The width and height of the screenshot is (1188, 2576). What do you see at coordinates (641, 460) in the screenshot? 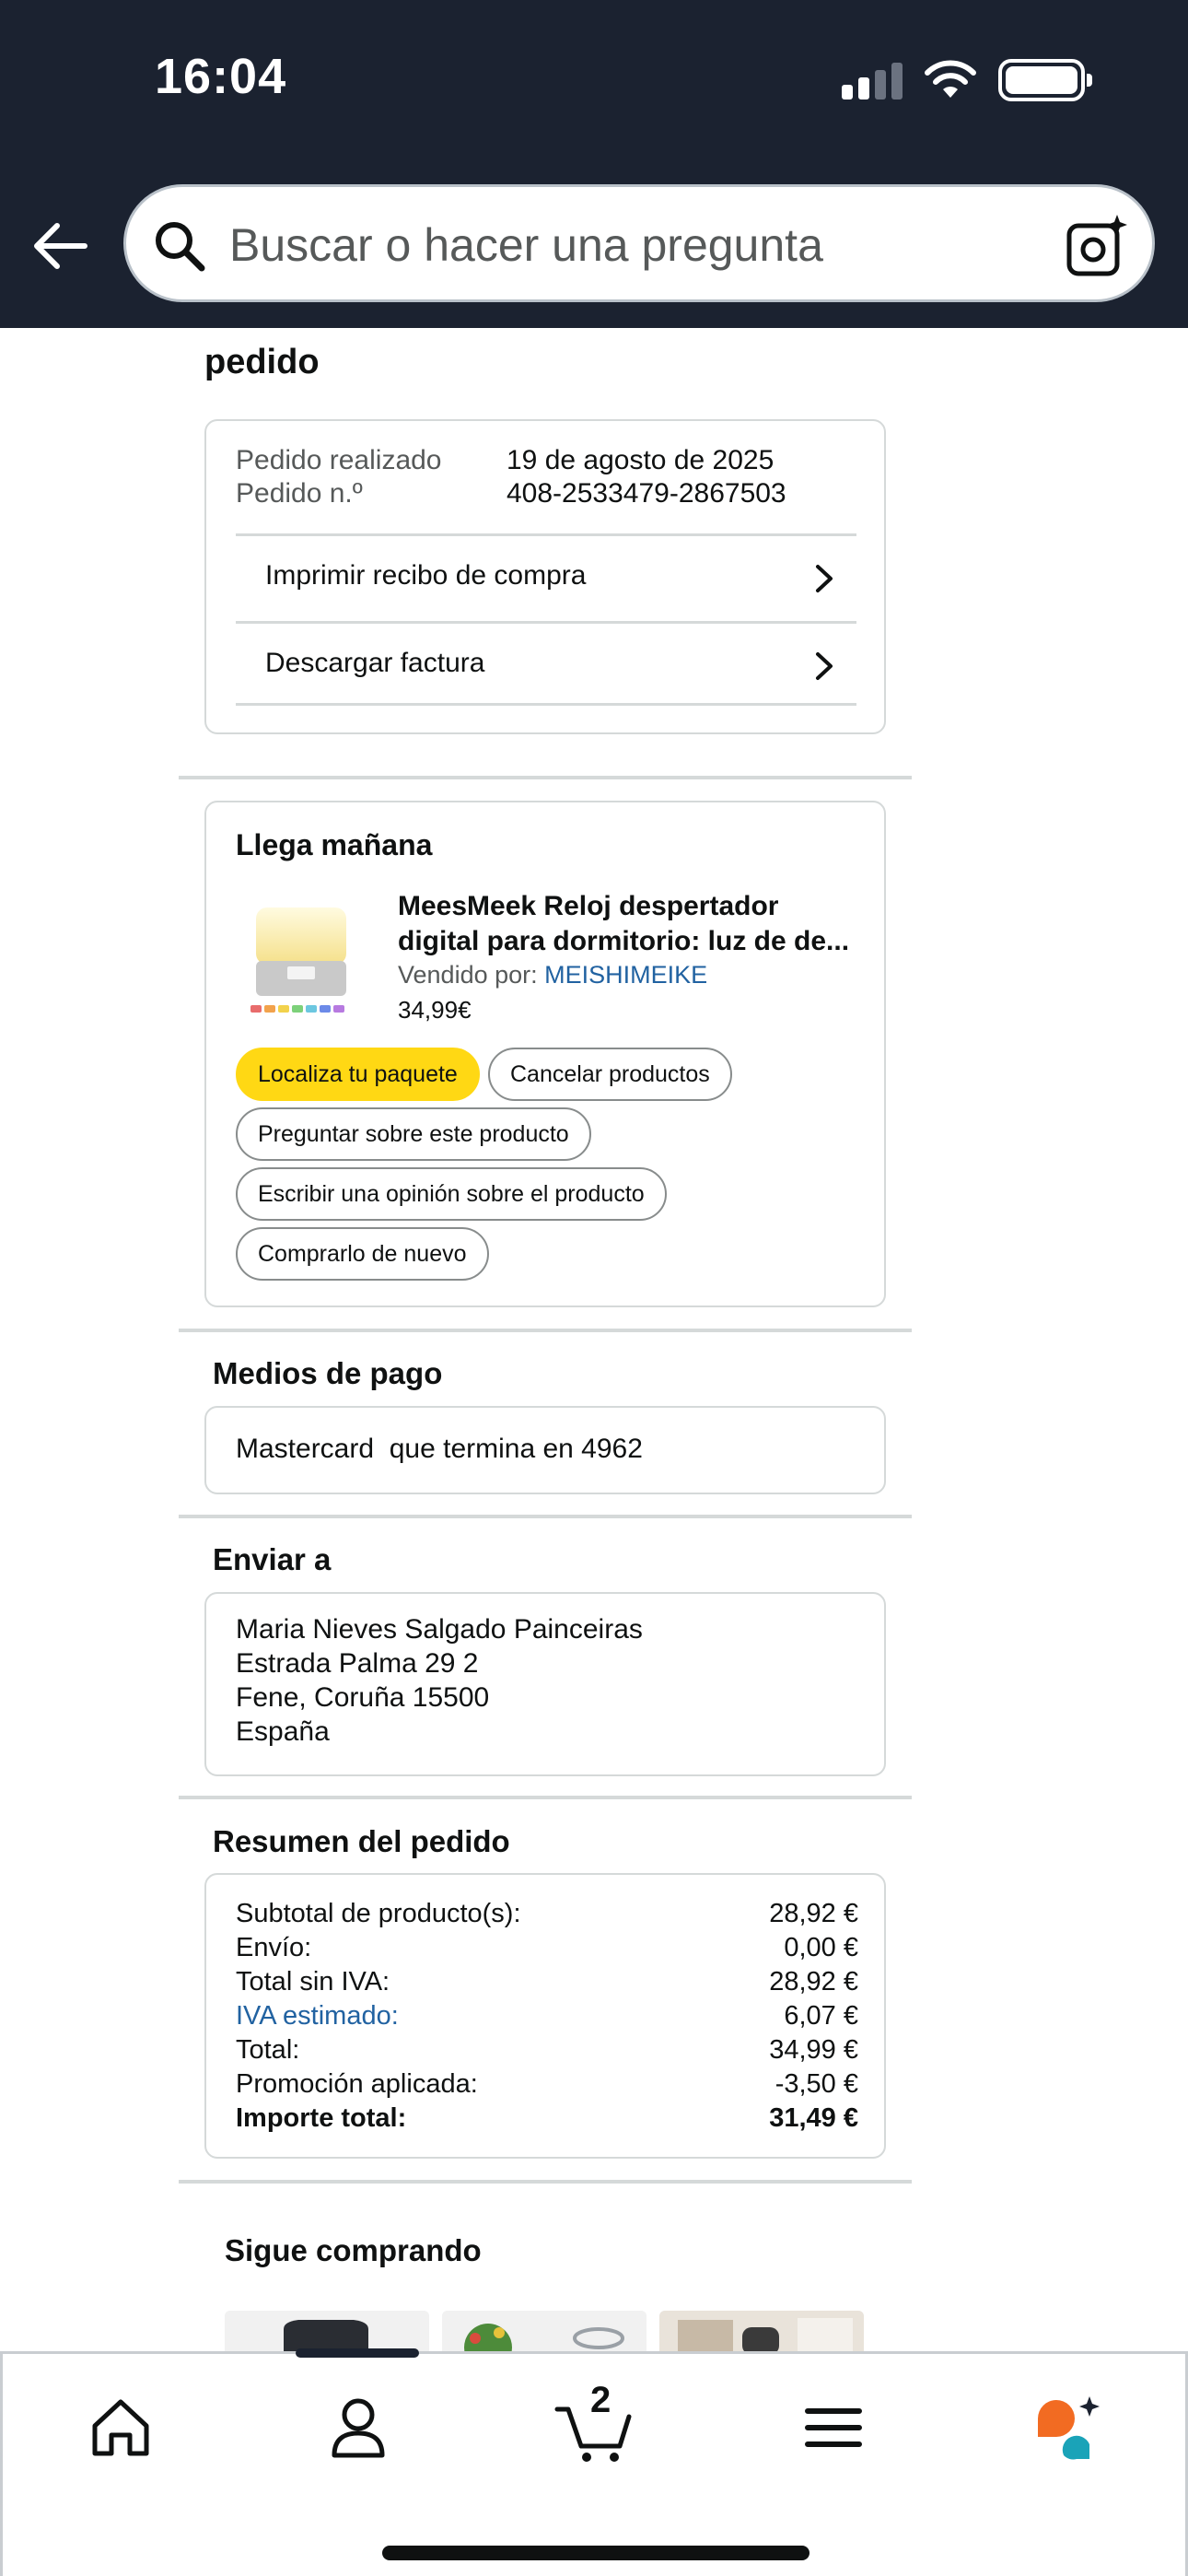
I see `order-date-value: 19 de agosto de 2025` at bounding box center [641, 460].